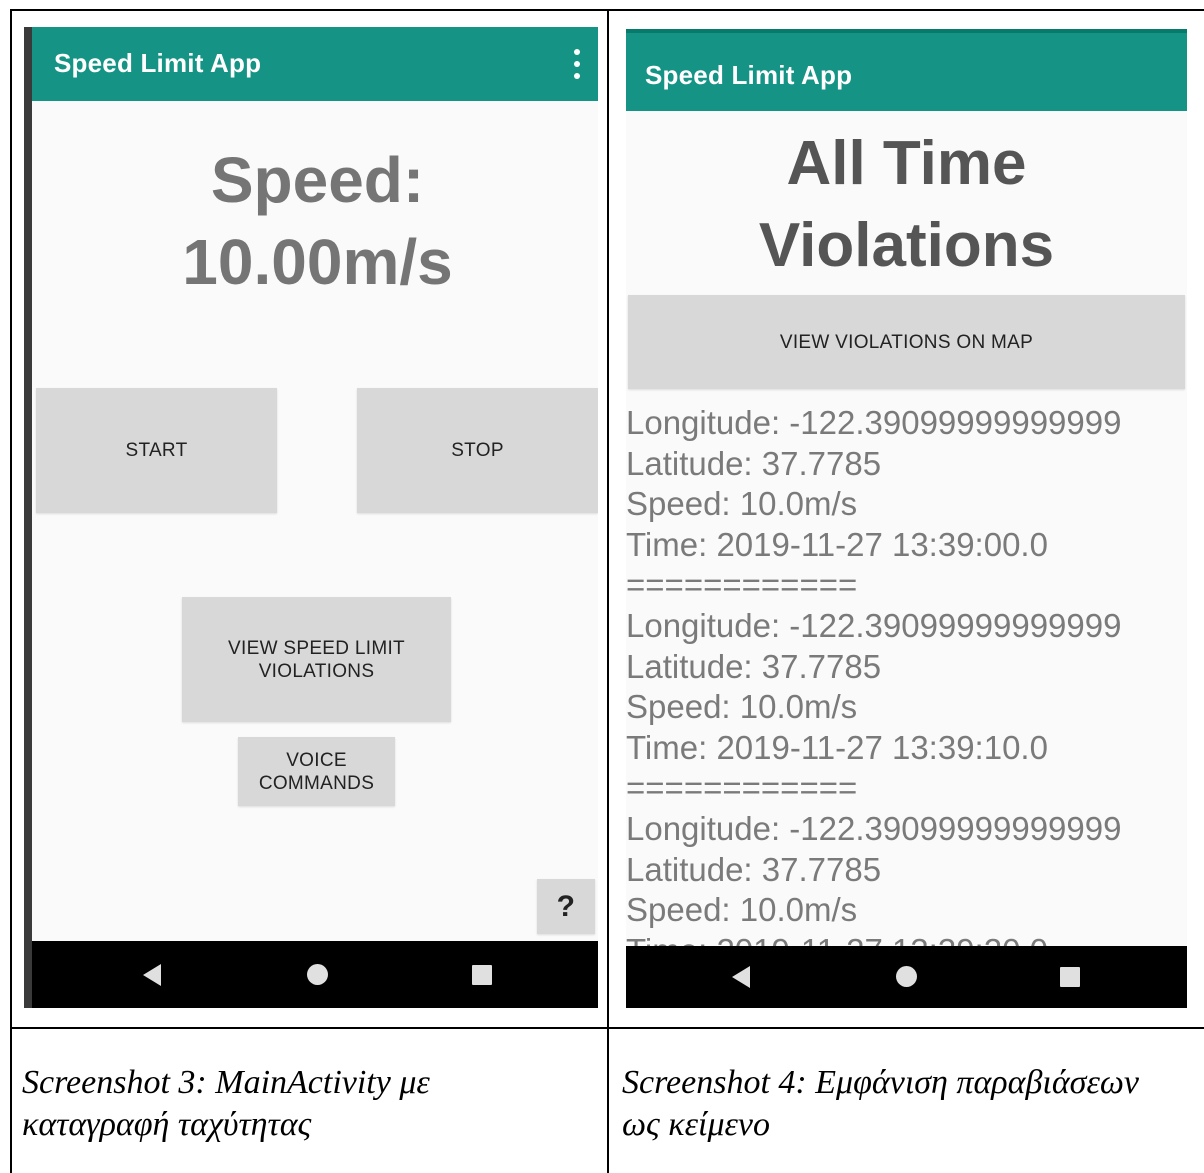 Image resolution: width=1204 pixels, height=1173 pixels. Describe the element at coordinates (316, 783) in the screenshot. I see `voice-label-line2: COMMANDS` at that location.